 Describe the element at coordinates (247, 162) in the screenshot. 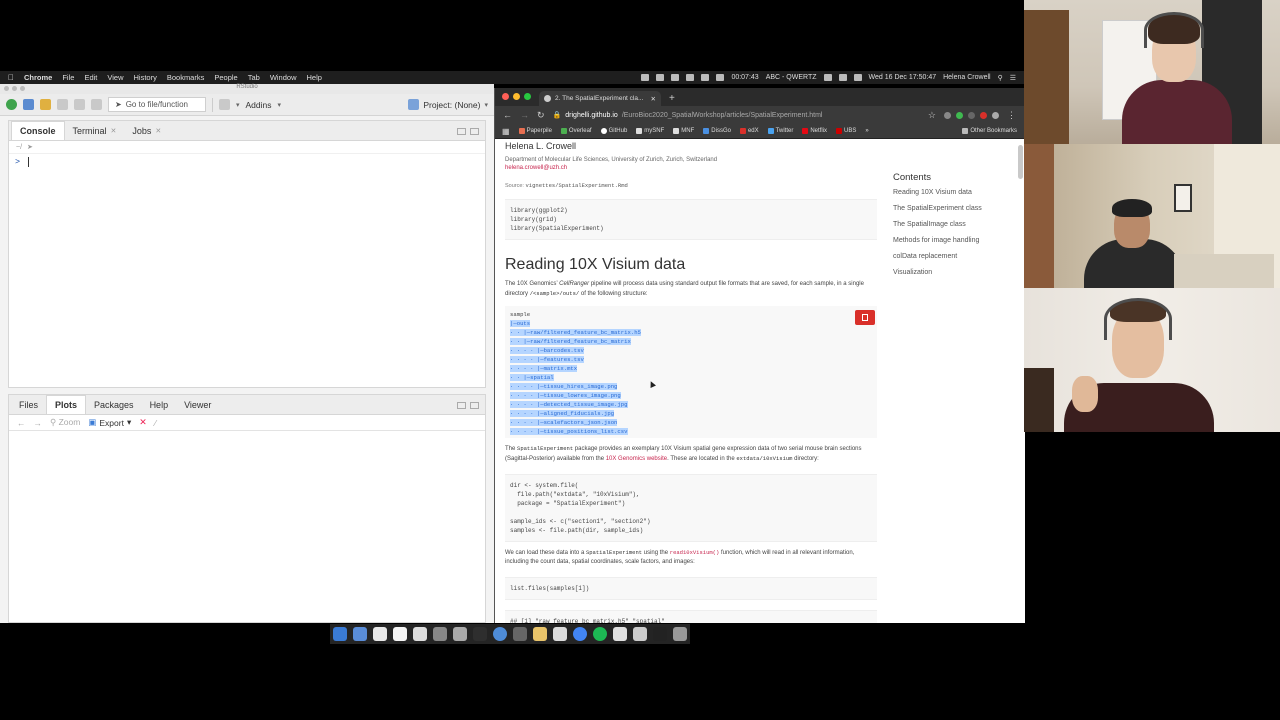

I see `console-input: >` at that location.